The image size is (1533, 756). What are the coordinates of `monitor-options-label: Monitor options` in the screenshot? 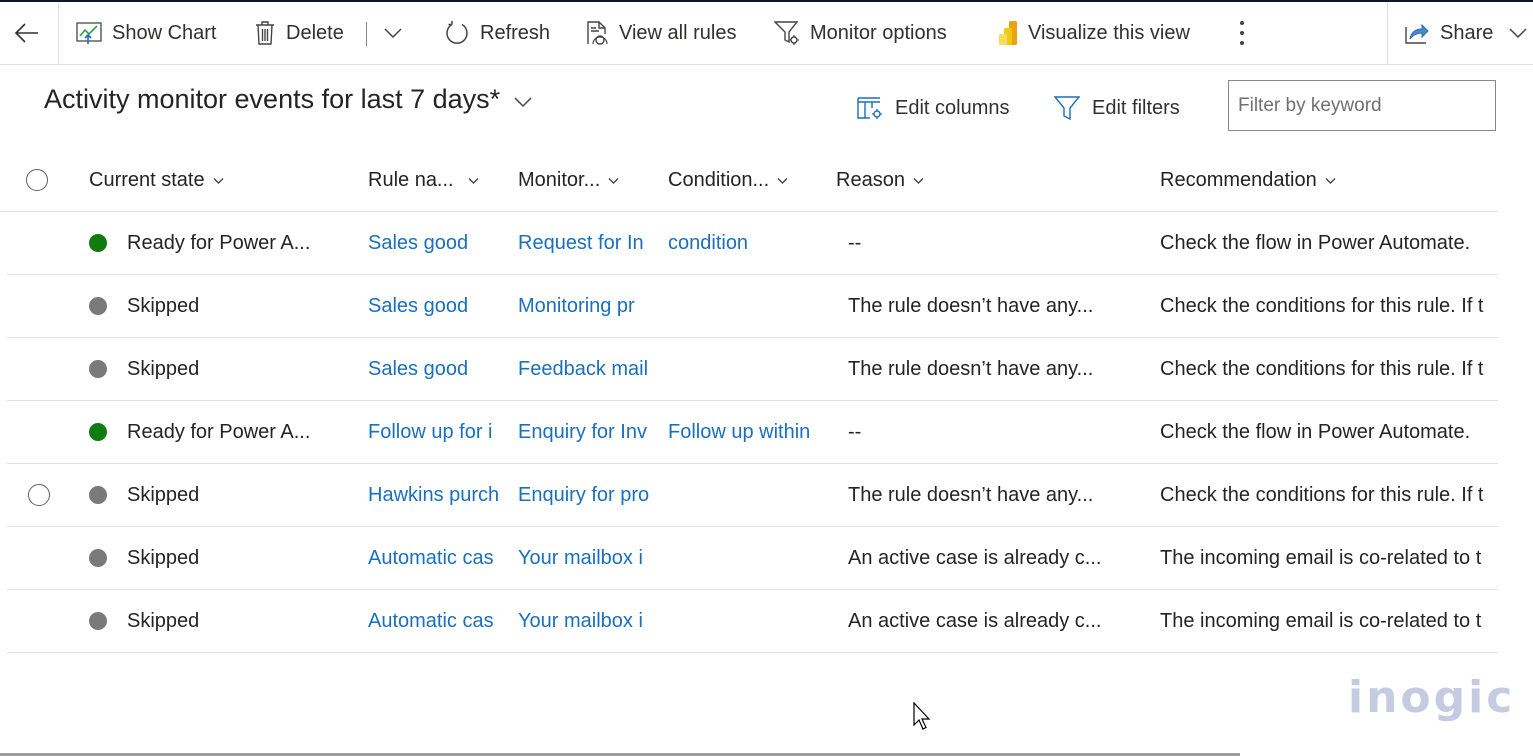 It's located at (878, 32).